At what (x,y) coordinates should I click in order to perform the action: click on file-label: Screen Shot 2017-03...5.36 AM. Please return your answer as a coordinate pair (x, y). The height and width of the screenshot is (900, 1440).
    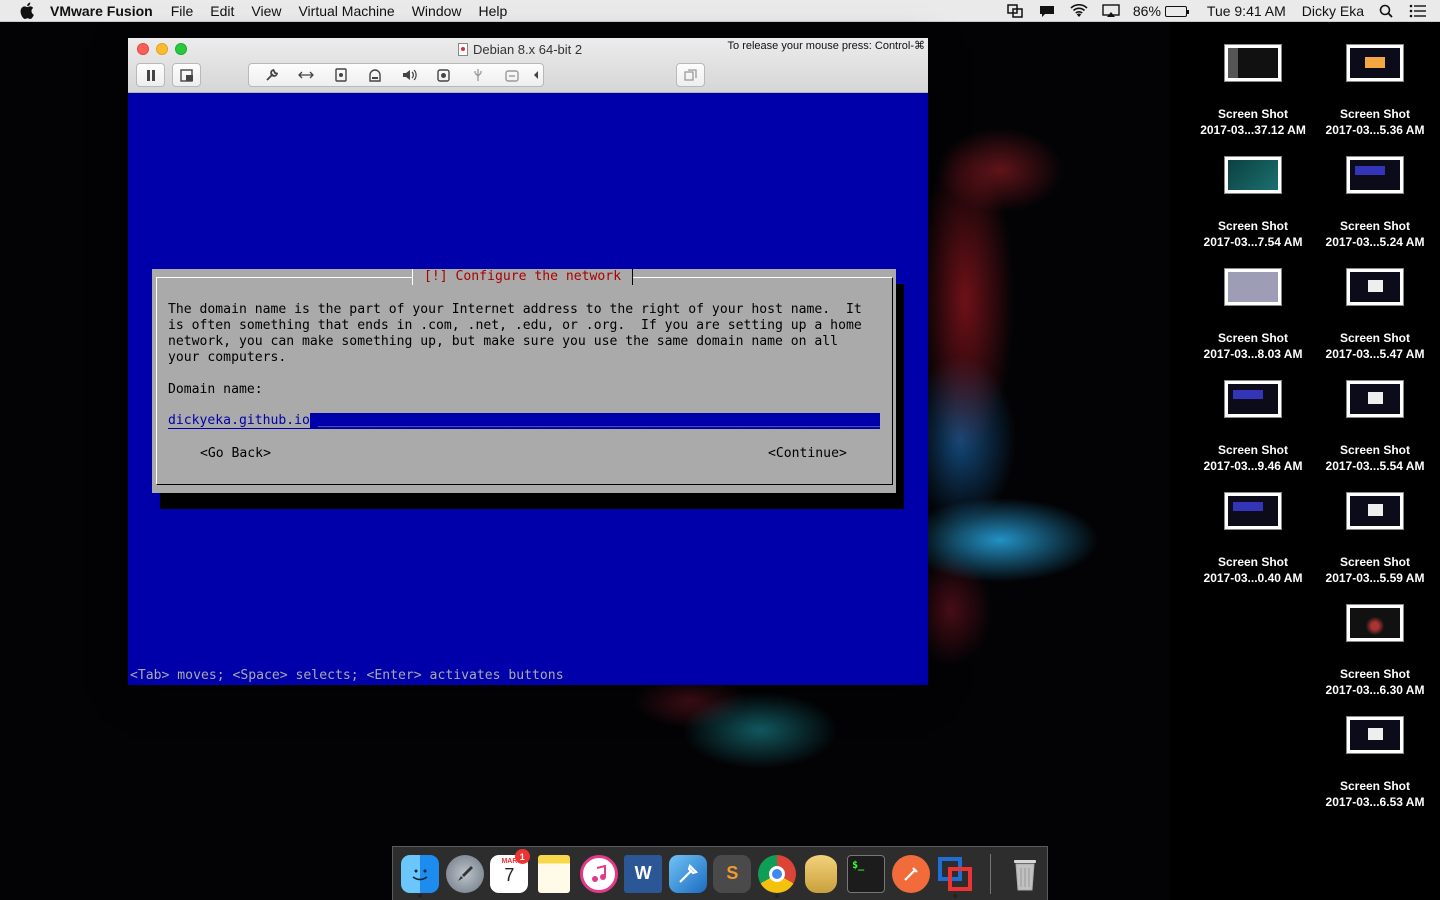
    Looking at the image, I should click on (1375, 122).